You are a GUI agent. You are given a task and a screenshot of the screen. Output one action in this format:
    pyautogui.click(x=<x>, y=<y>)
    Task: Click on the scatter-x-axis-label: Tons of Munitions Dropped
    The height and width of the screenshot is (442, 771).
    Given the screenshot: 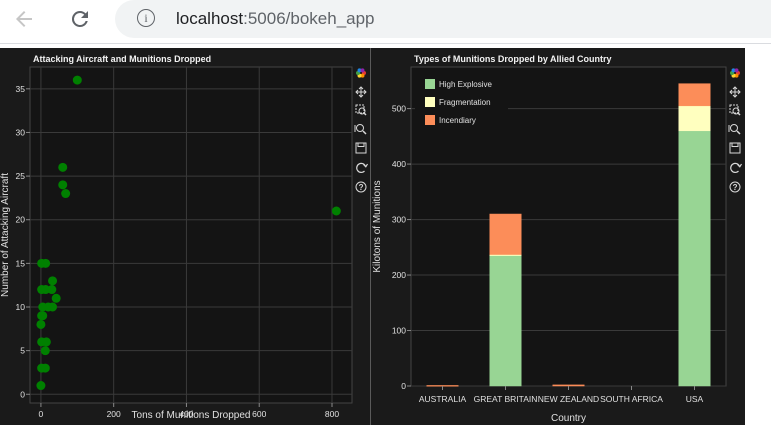 What is the action you would take?
    pyautogui.click(x=191, y=415)
    